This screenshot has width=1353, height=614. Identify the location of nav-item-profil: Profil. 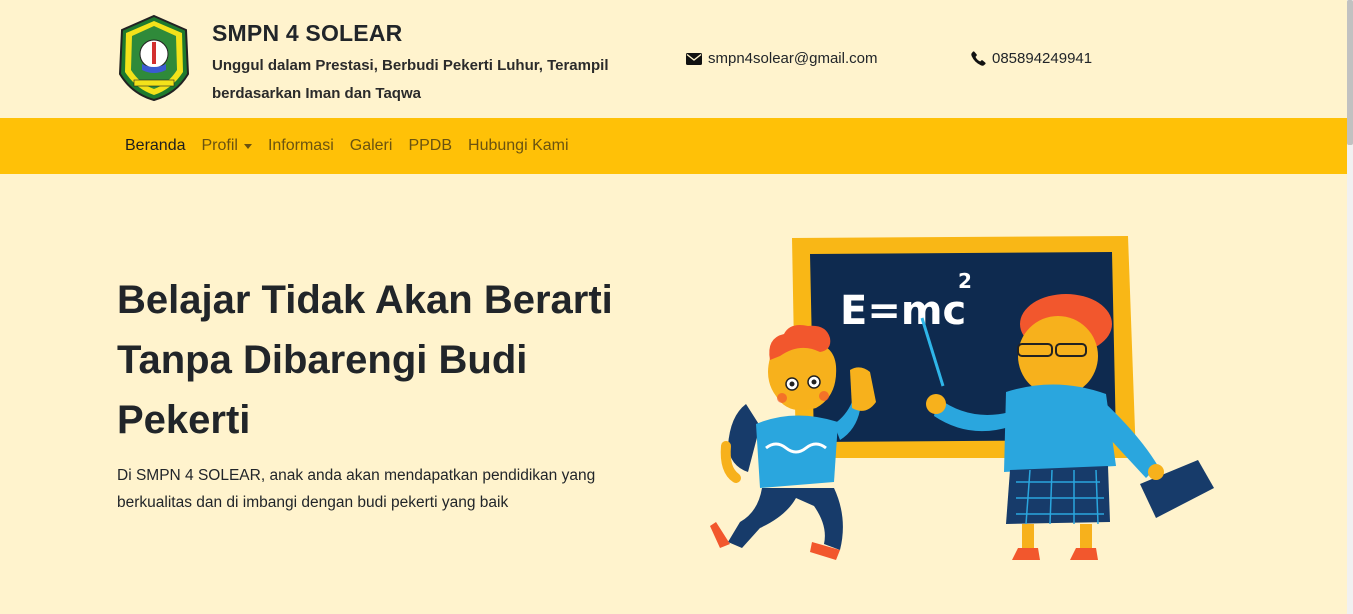
(227, 146).